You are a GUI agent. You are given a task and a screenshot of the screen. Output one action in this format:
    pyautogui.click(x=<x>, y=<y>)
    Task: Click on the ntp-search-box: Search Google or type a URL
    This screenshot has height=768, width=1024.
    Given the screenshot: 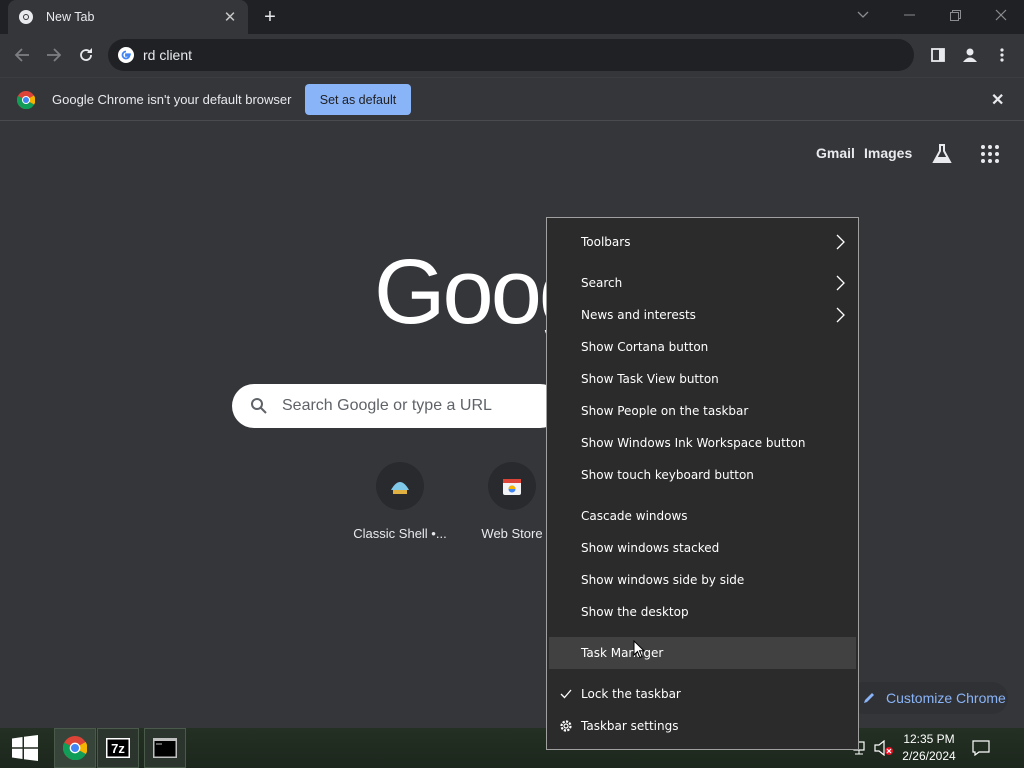 What is the action you would take?
    pyautogui.click(x=397, y=406)
    